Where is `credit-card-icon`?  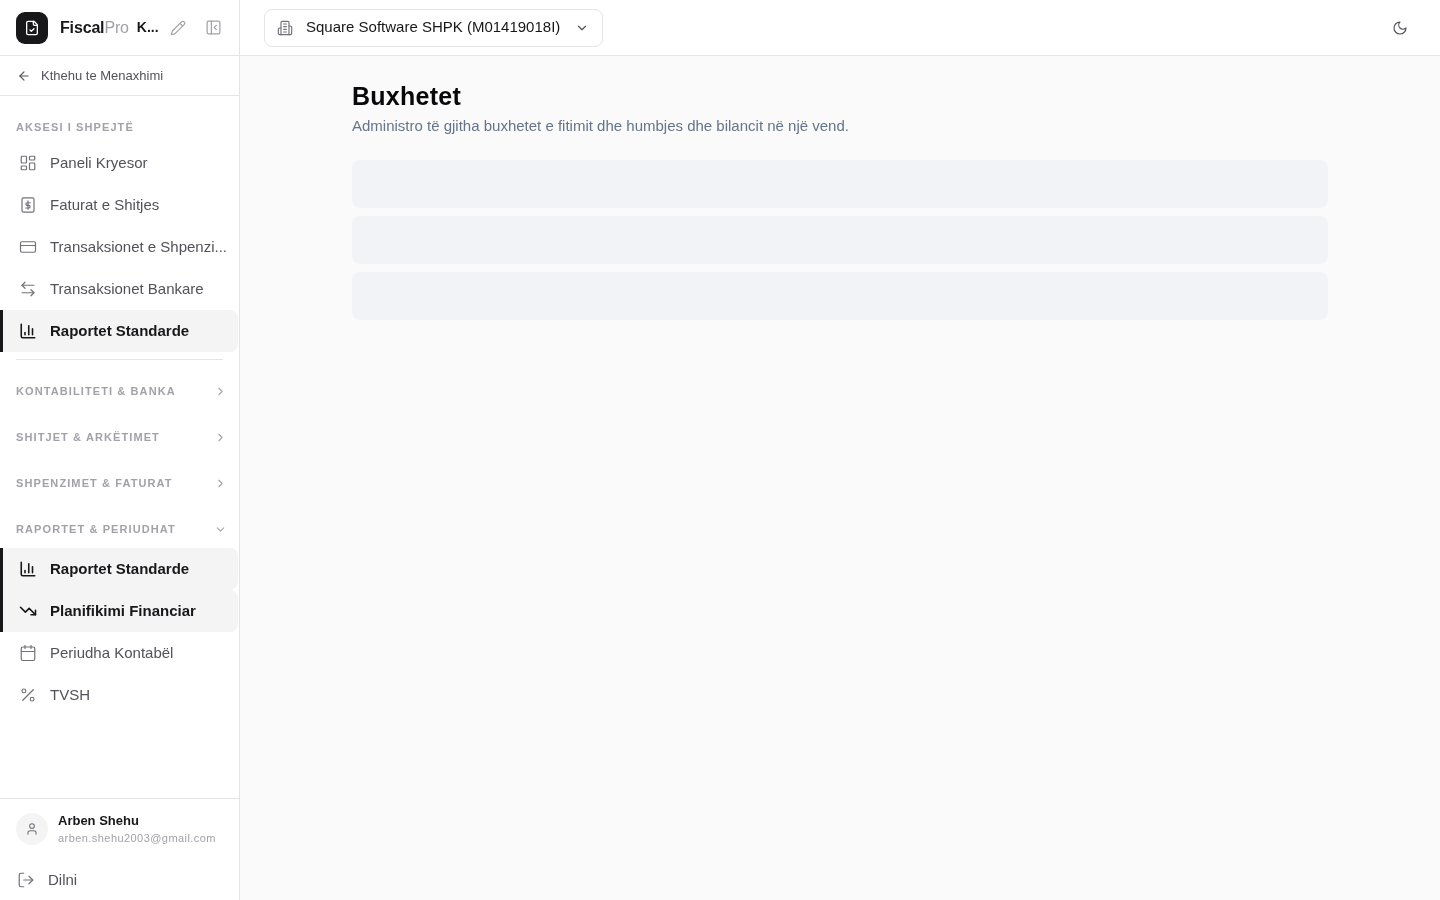
credit-card-icon is located at coordinates (28, 247).